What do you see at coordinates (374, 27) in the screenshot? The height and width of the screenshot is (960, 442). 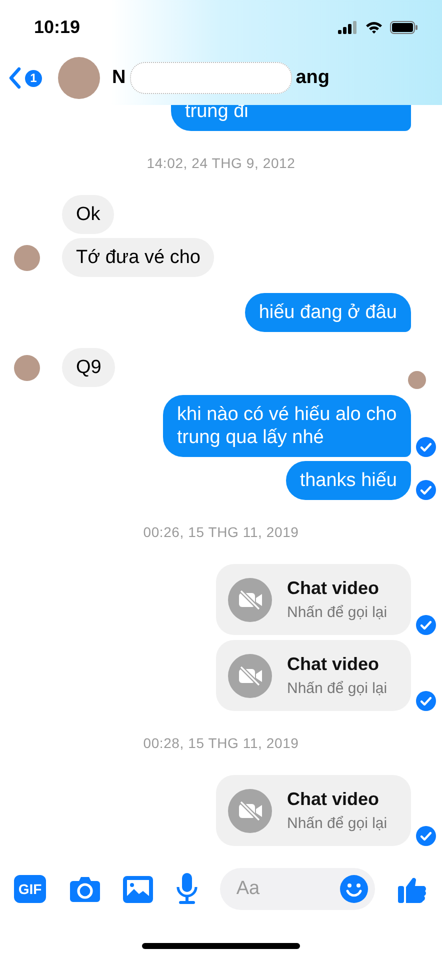 I see `wifi-icon` at bounding box center [374, 27].